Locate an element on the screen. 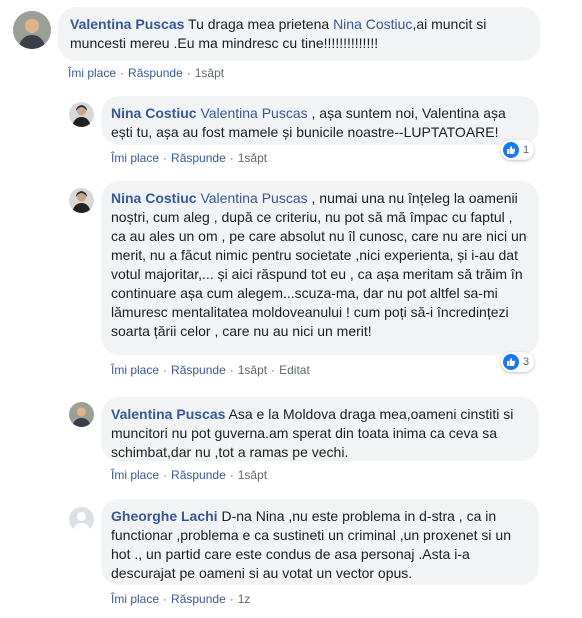 This screenshot has width=582, height=618. reaction-count: 3 is located at coordinates (518, 362).